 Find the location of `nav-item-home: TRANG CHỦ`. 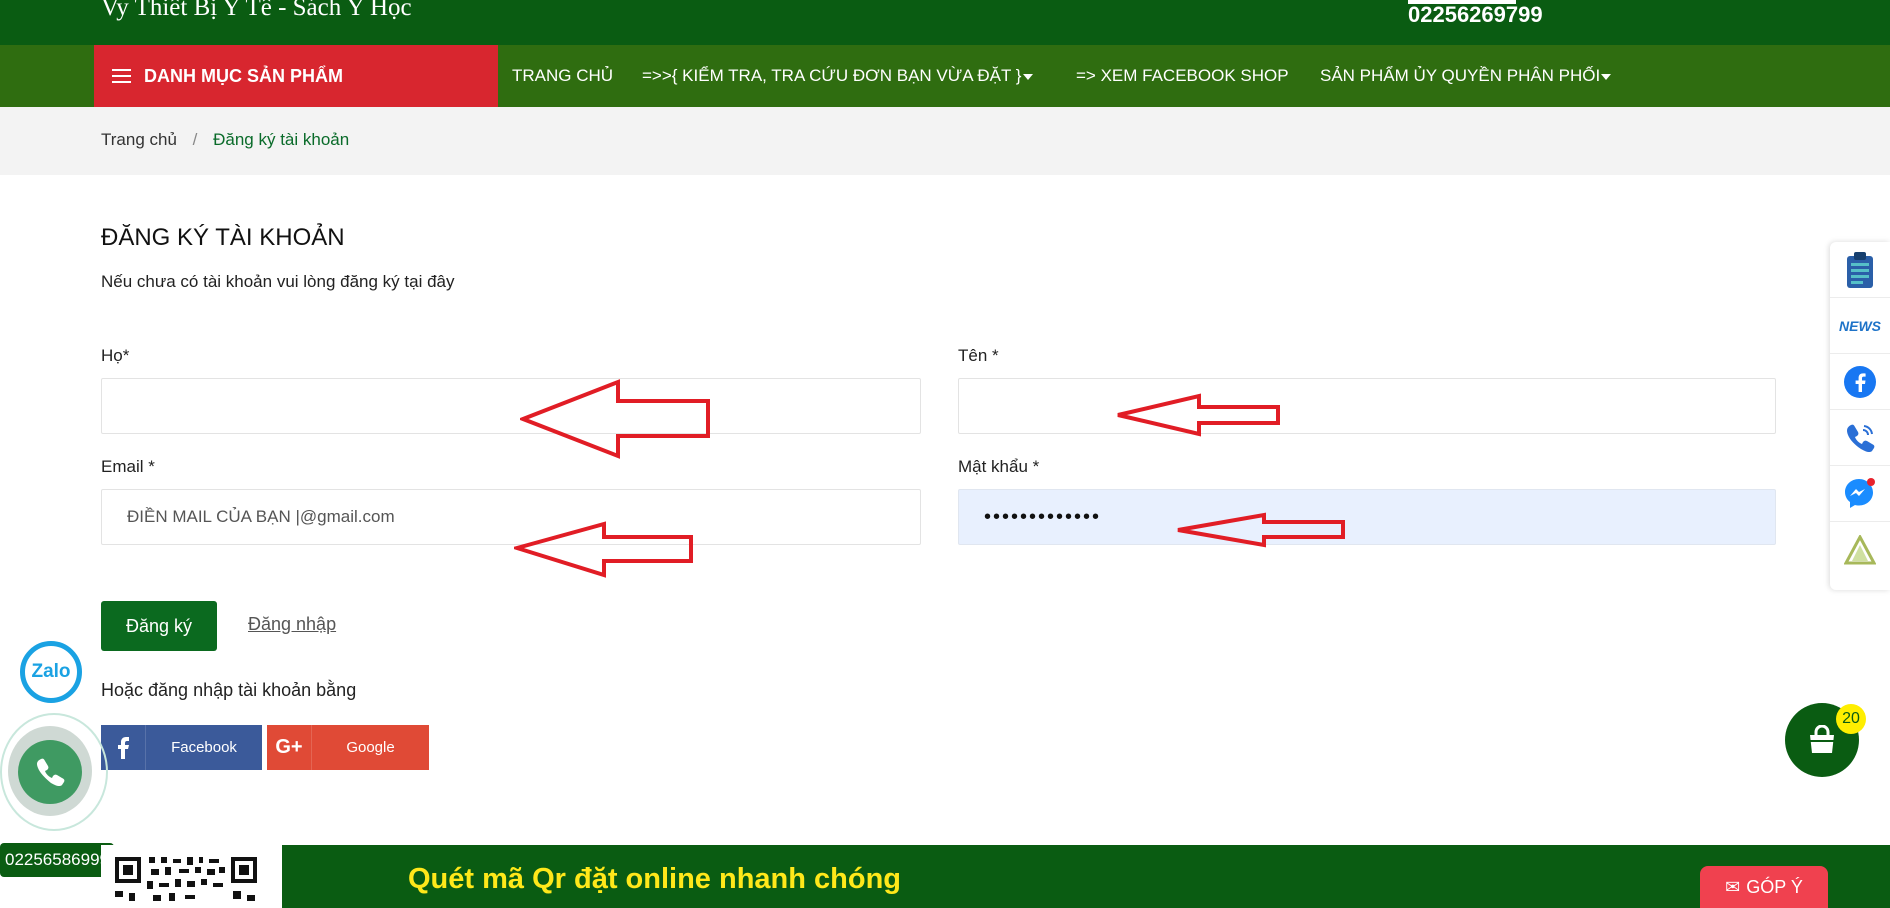

nav-item-home: TRANG CHỦ is located at coordinates (562, 76).